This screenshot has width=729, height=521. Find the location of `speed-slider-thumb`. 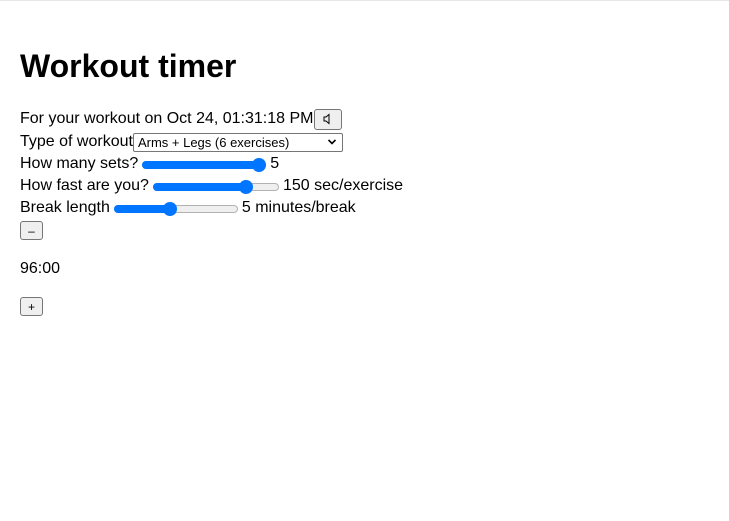

speed-slider-thumb is located at coordinates (246, 187).